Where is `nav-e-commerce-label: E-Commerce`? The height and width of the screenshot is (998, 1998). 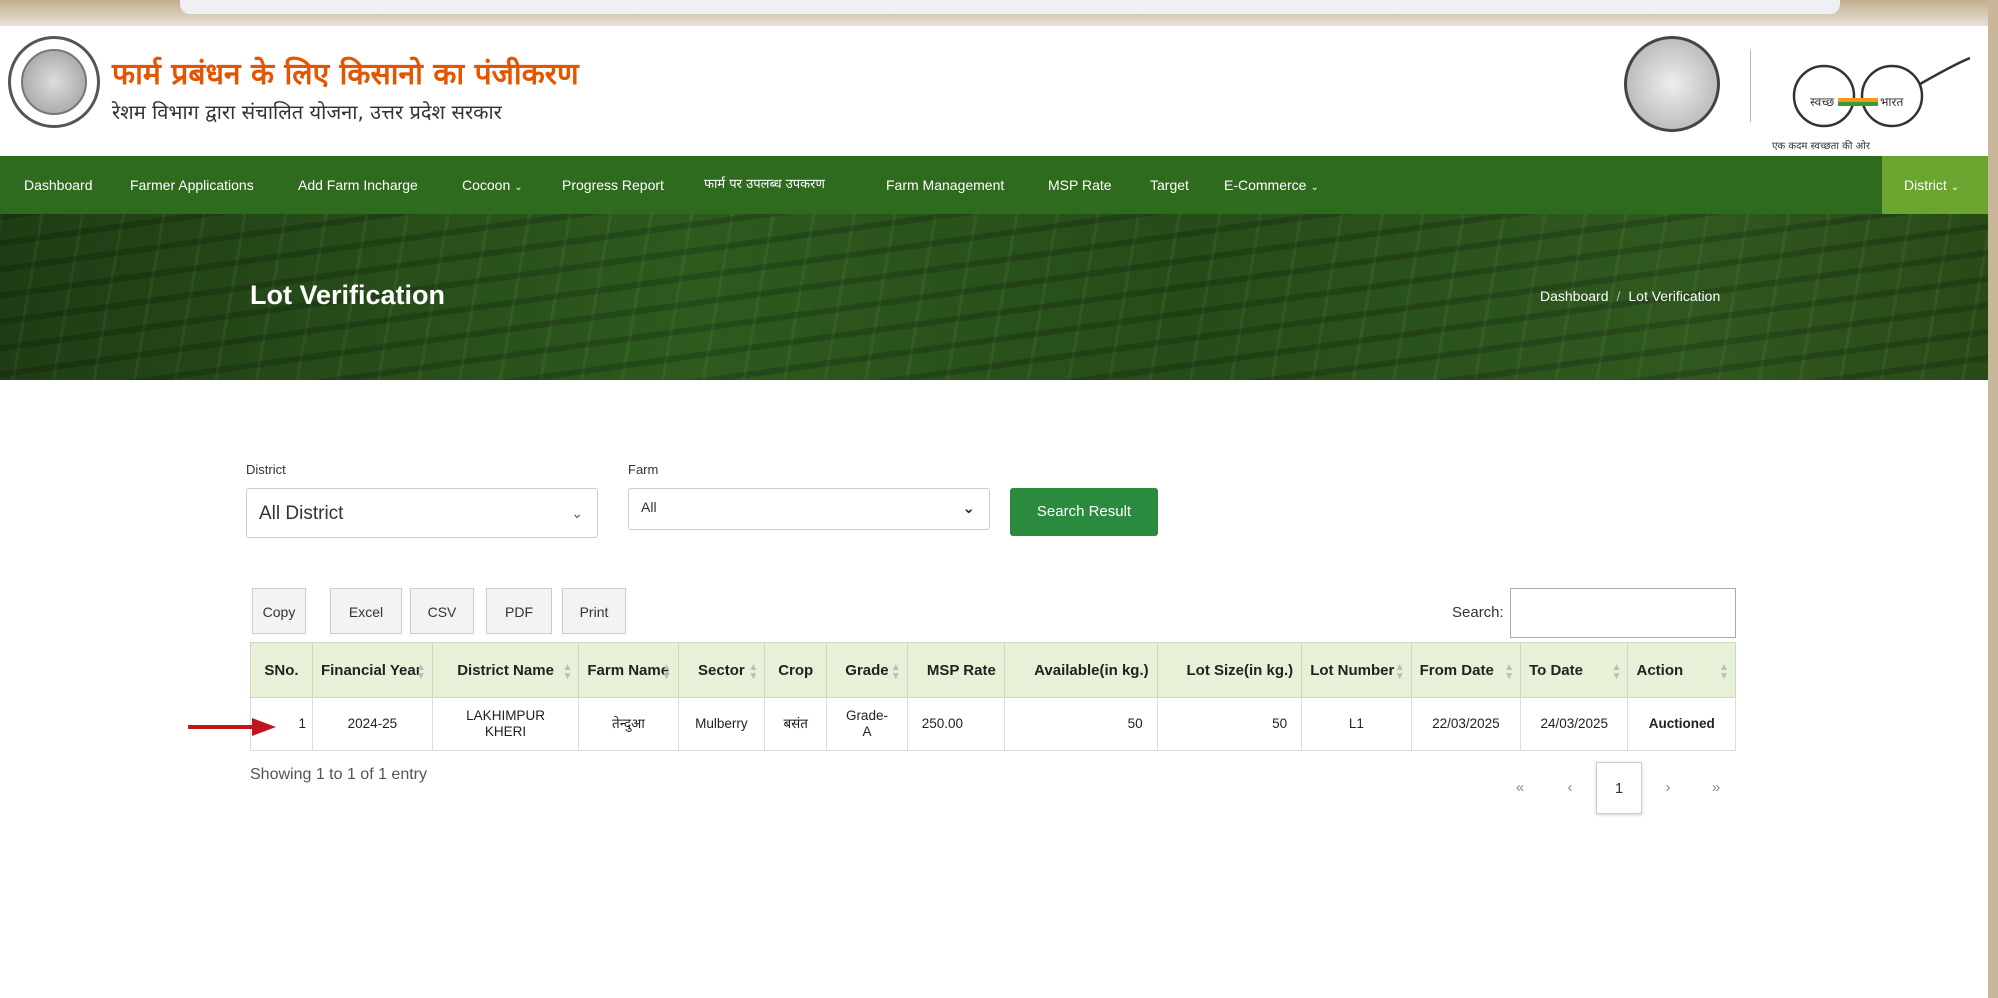 nav-e-commerce-label: E-Commerce is located at coordinates (1265, 185).